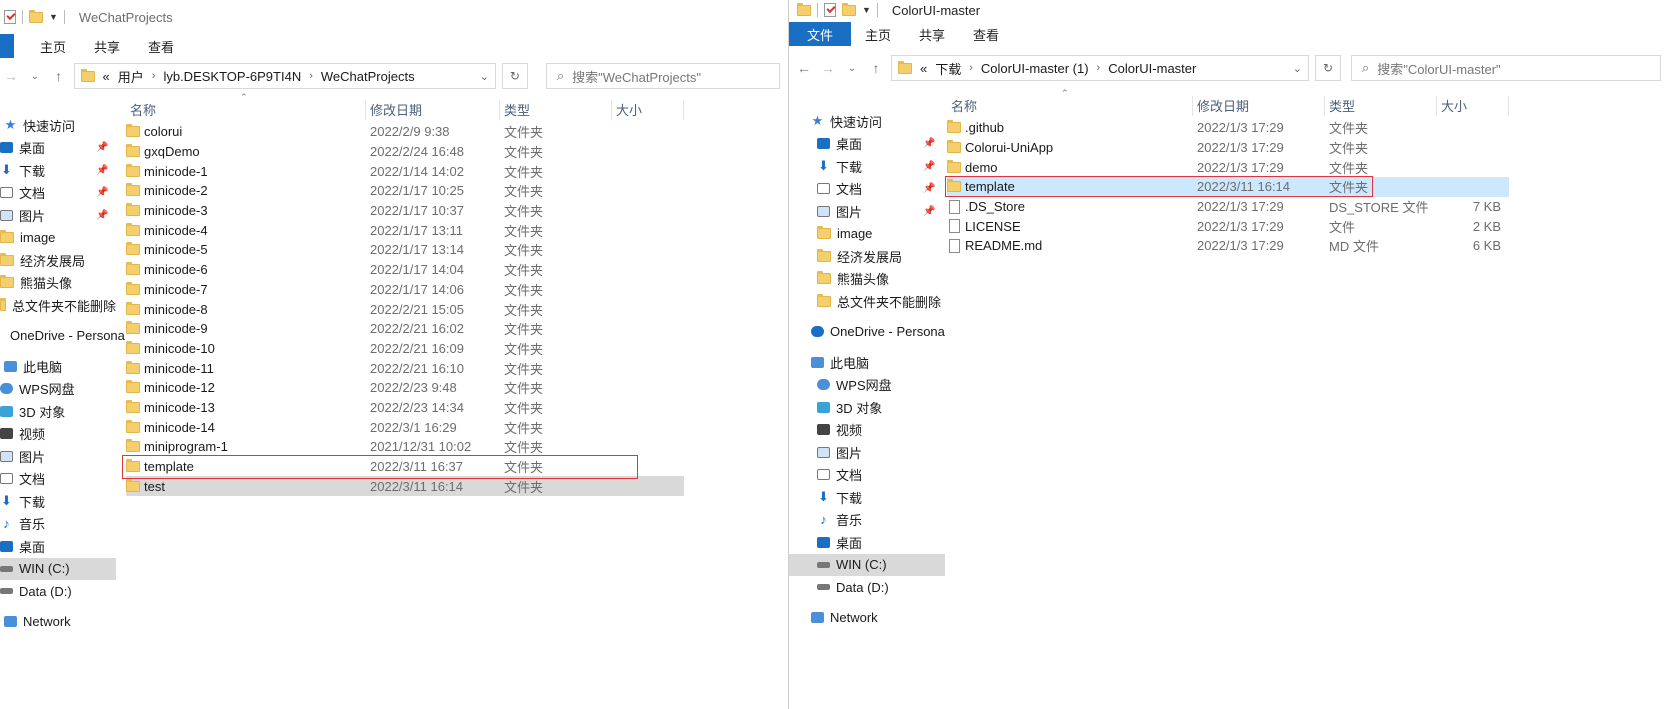 The image size is (1678, 709). I want to click on file-row: minicode-6 2022/1/17 14:04 文件夹, so click(405, 270).